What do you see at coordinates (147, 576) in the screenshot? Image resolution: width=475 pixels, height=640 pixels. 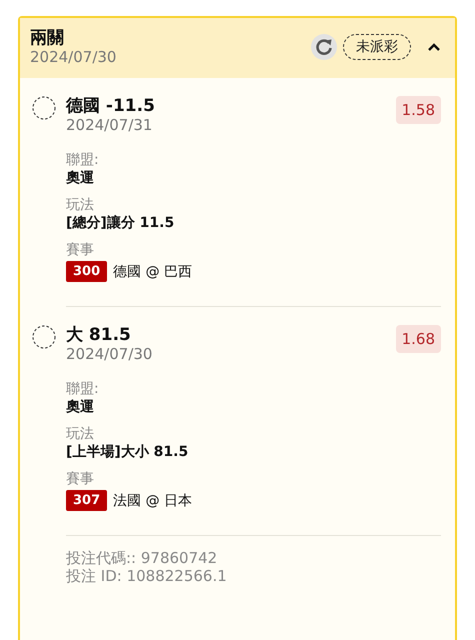 I see `bet-info-text: 投注 ID: 108822566.1` at bounding box center [147, 576].